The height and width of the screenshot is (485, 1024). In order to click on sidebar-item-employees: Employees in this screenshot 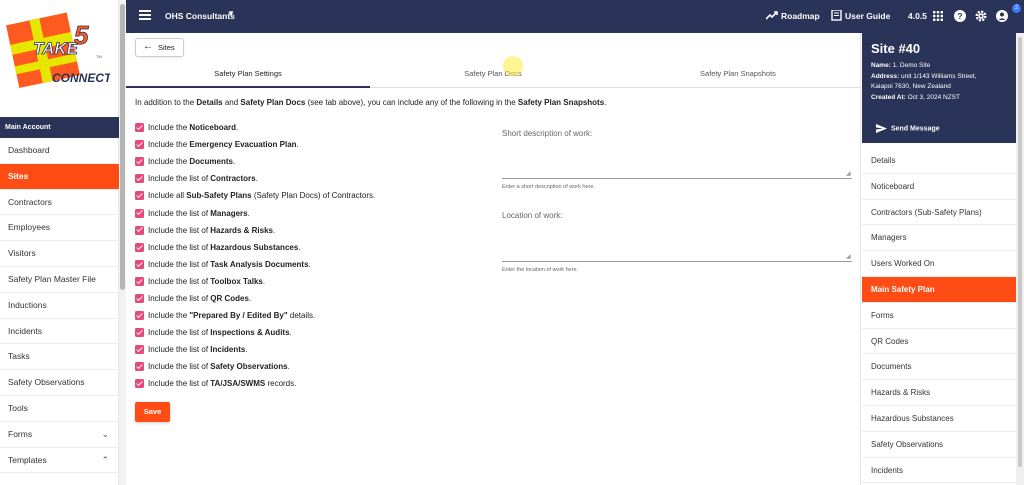, I will do `click(59, 228)`.